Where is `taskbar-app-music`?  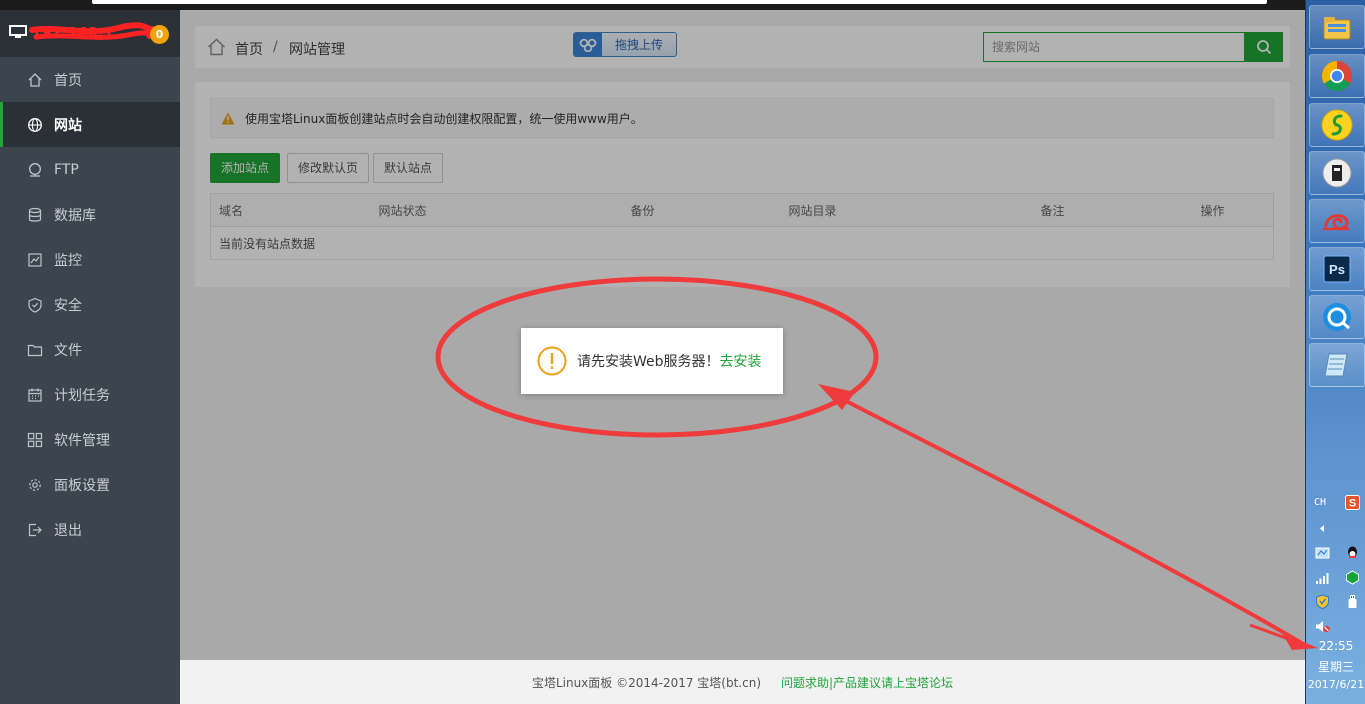 taskbar-app-music is located at coordinates (1337, 125).